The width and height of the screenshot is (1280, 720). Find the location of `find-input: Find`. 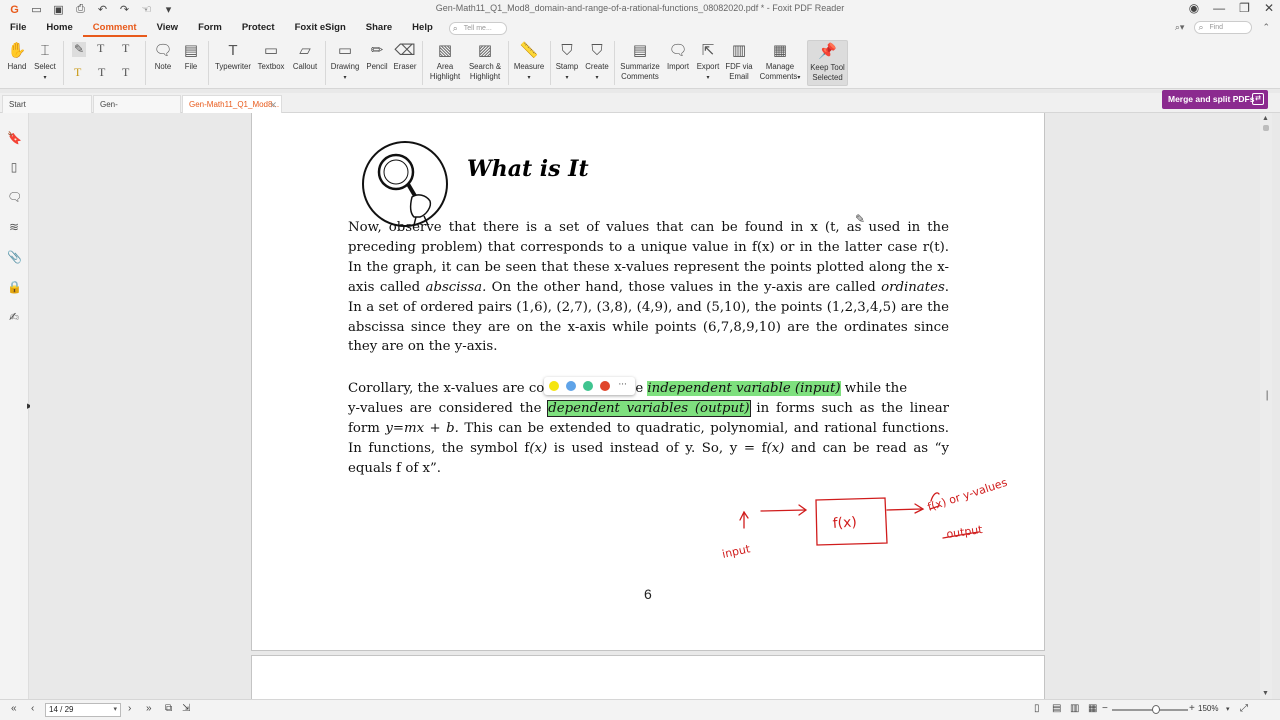

find-input: Find is located at coordinates (1223, 27).